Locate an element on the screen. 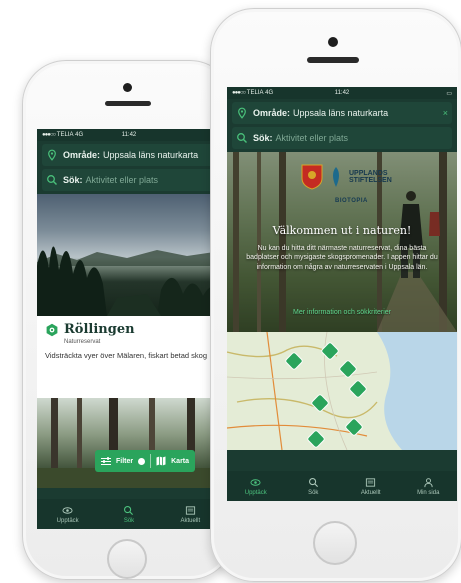  reserve-title: Röllingen is located at coordinates (99, 329).